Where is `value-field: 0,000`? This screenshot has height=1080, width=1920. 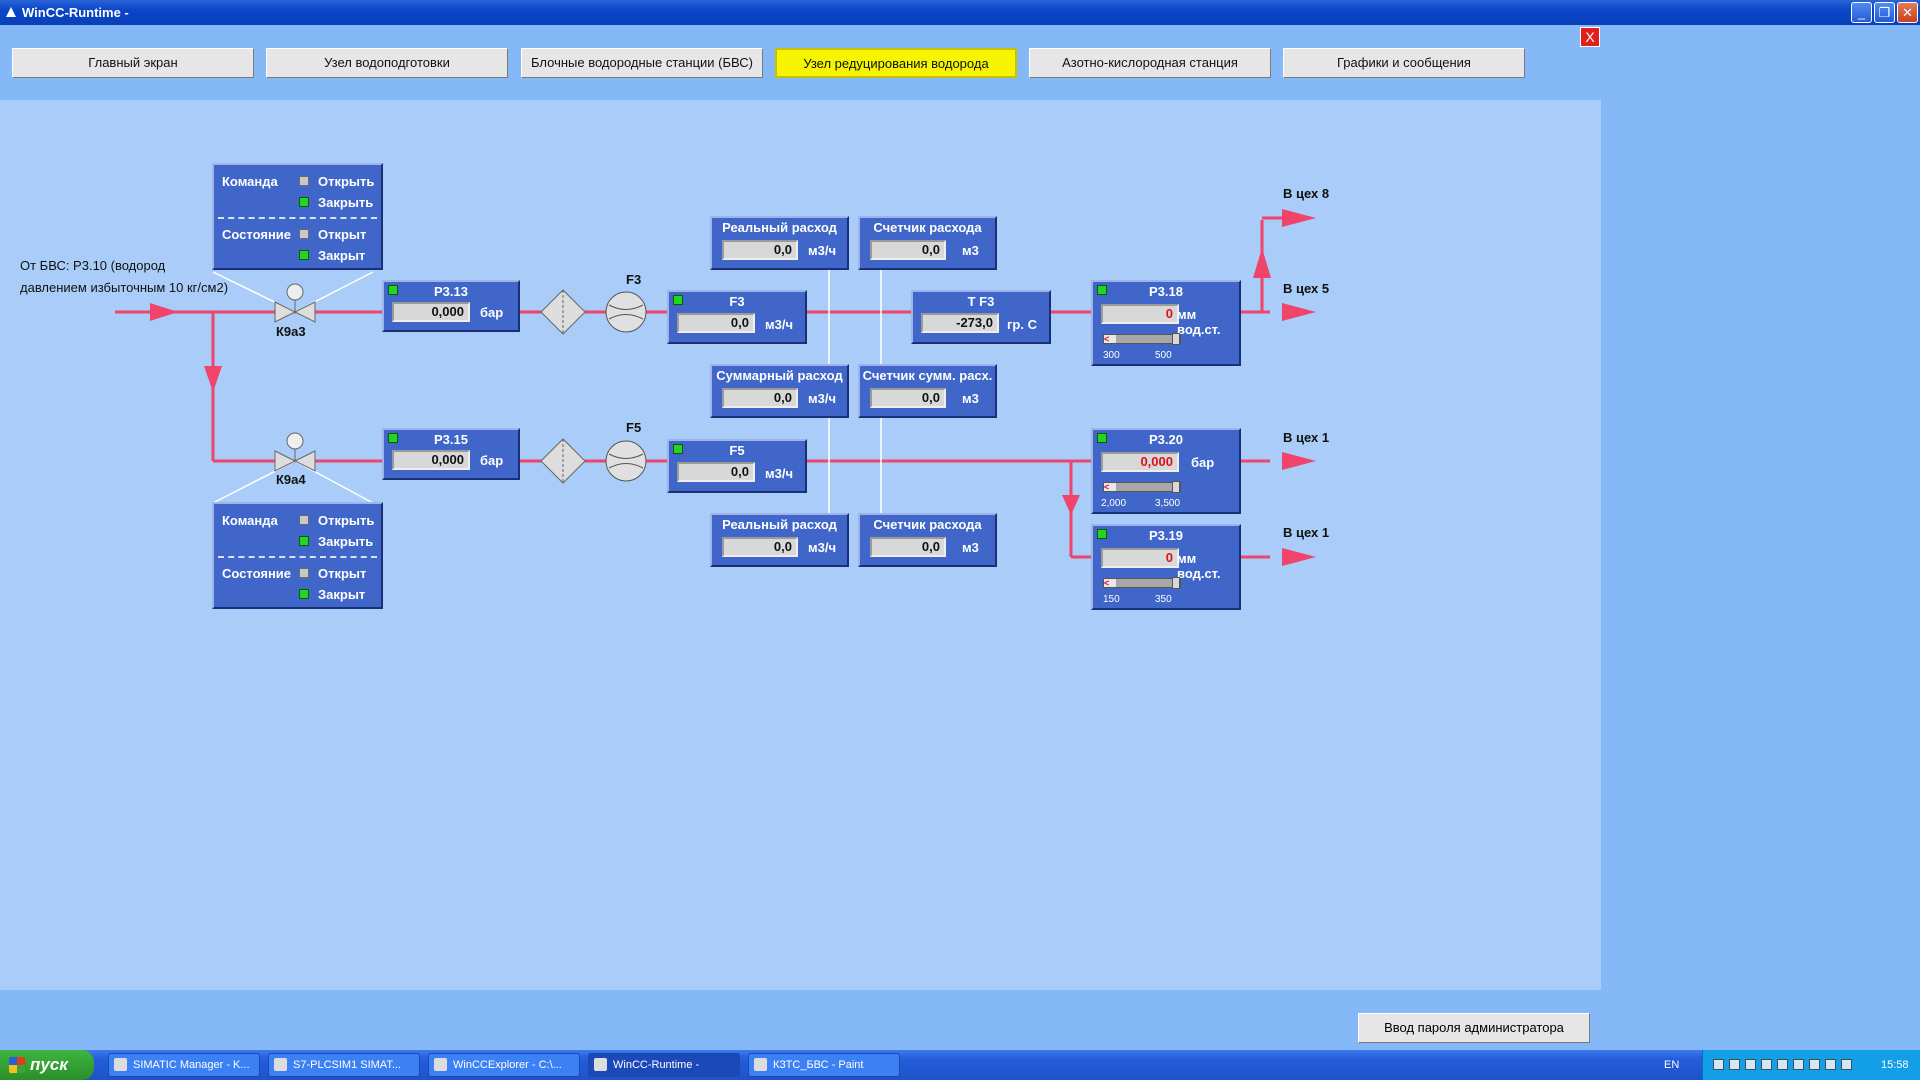 value-field: 0,000 is located at coordinates (431, 312).